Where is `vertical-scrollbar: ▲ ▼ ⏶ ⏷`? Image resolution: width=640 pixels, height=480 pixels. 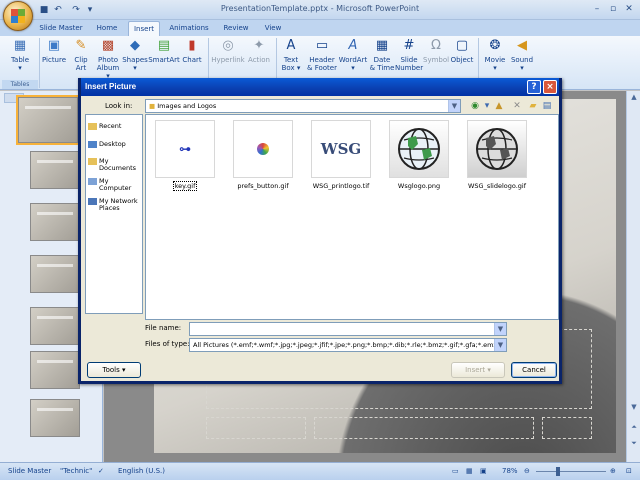
vertical-scrollbar: ▲ ▼ ⏶ ⏷ is located at coordinates (633, 276).